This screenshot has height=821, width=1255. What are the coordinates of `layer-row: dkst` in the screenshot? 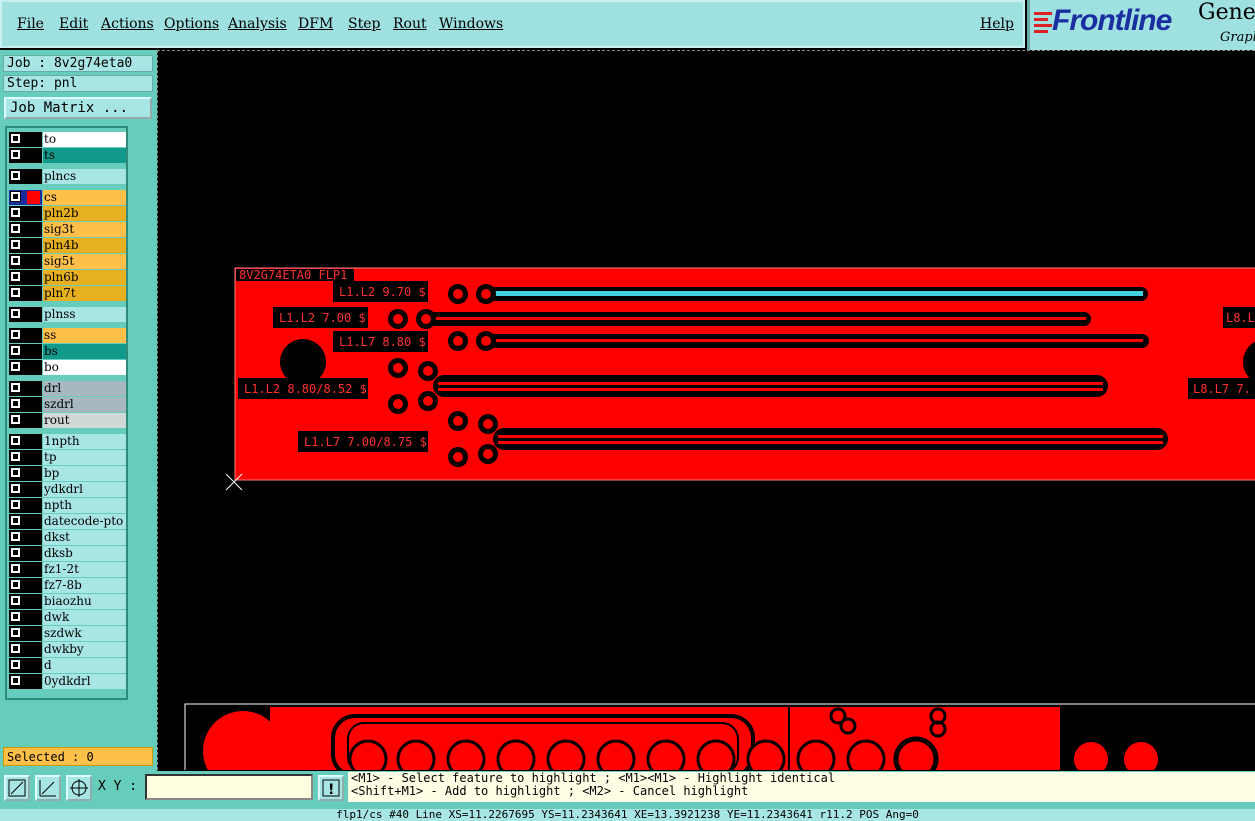 It's located at (68, 537).